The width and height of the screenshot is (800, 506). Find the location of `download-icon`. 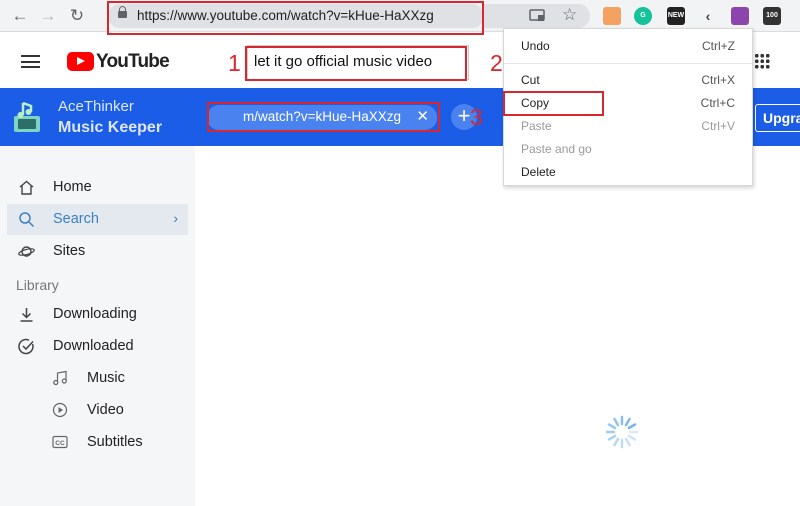

download-icon is located at coordinates (26, 315).